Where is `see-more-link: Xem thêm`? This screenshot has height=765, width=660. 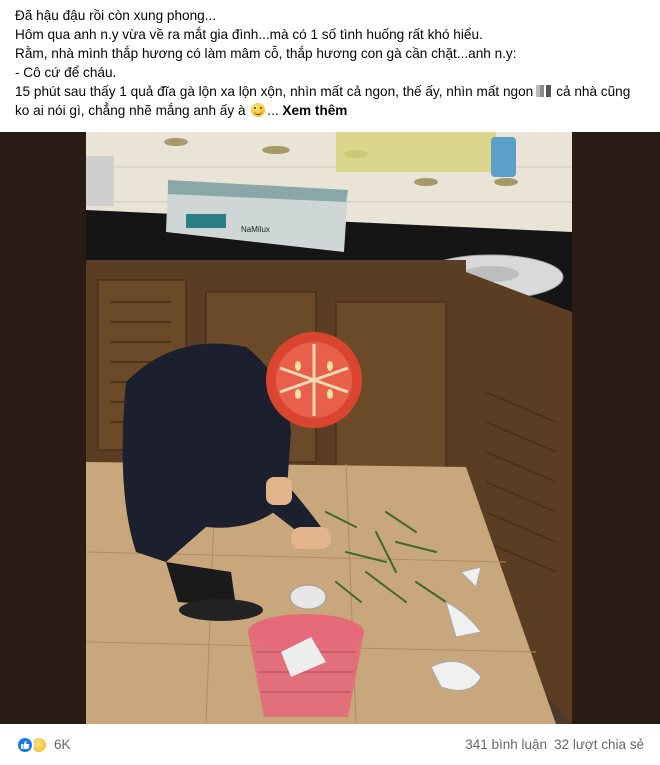
see-more-link: Xem thêm is located at coordinates (314, 110).